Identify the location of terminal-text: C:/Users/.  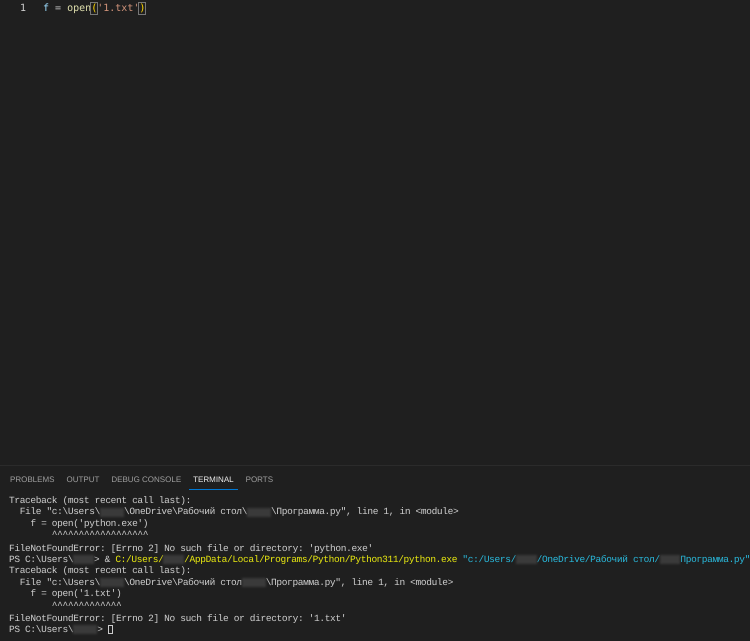
(139, 560).